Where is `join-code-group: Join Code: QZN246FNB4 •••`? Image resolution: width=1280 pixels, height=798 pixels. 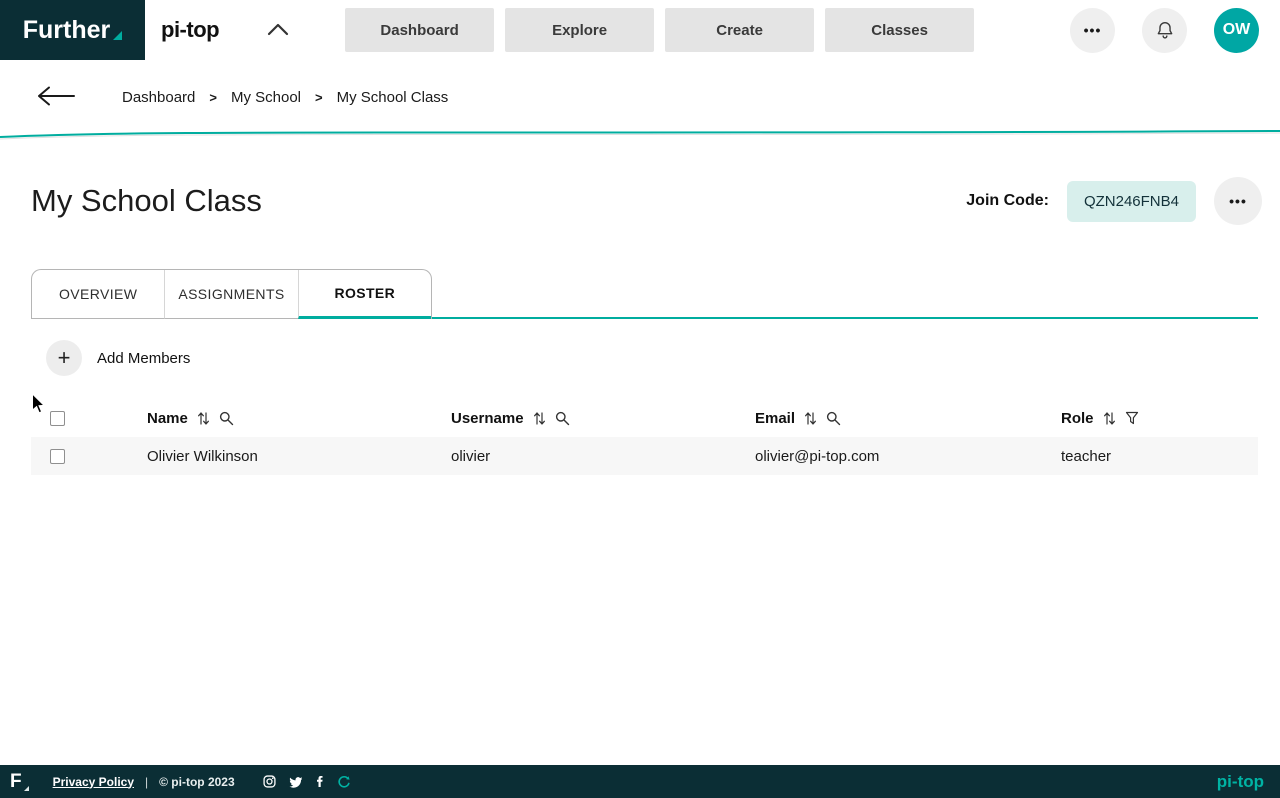
join-code-group: Join Code: QZN246FNB4 ••• is located at coordinates (1114, 201).